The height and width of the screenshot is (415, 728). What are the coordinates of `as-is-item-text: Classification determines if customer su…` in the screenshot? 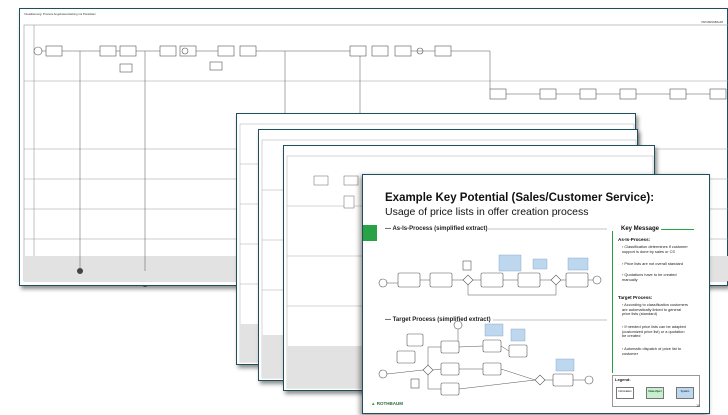 It's located at (655, 249).